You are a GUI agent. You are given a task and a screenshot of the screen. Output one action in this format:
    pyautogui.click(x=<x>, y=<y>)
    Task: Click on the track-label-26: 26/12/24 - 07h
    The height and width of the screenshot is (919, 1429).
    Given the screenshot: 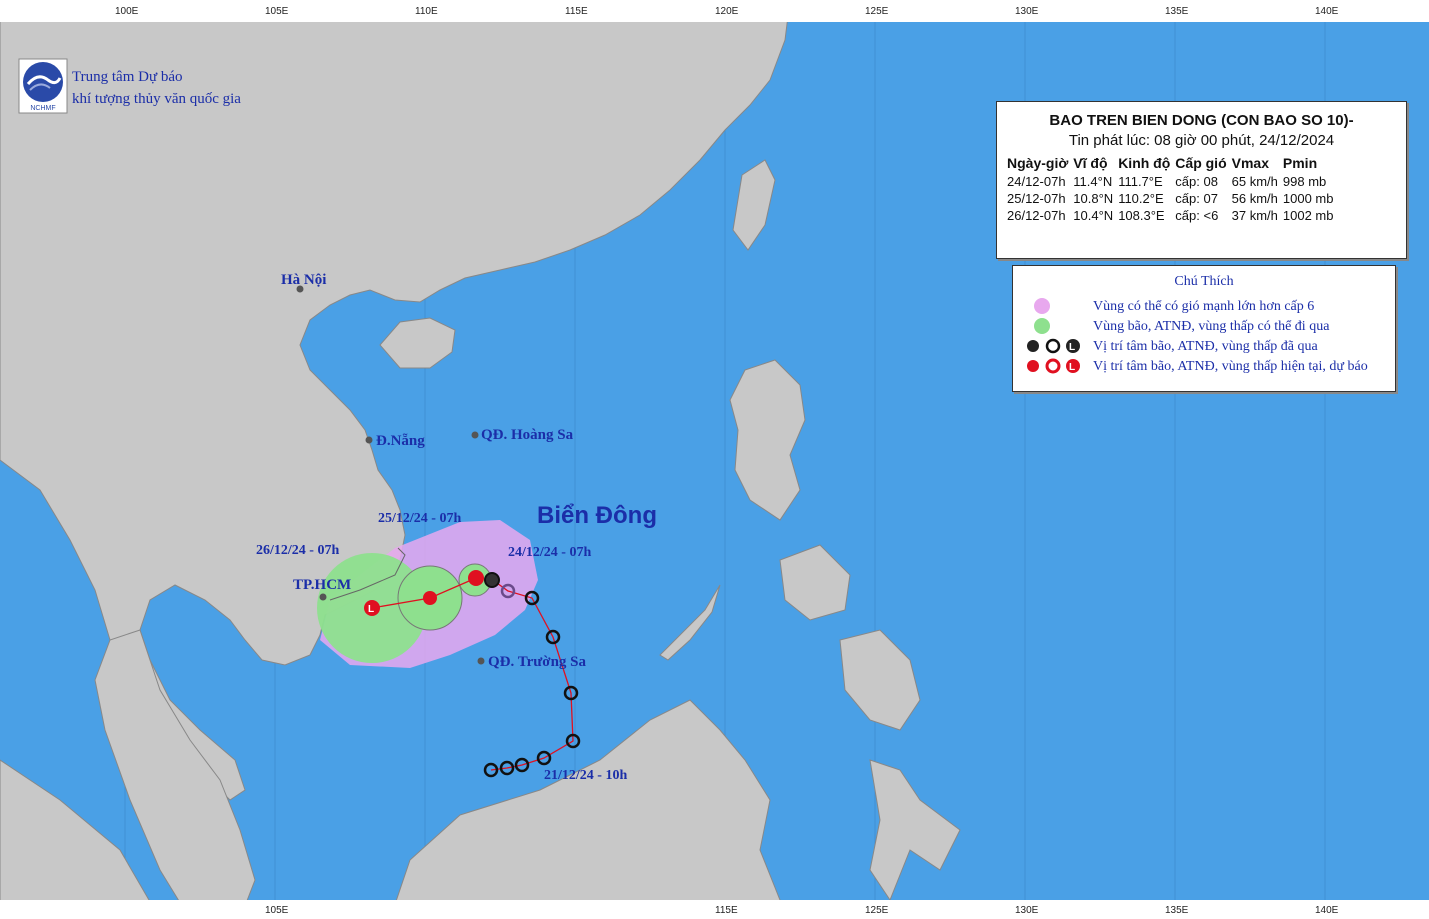 What is the action you would take?
    pyautogui.click(x=298, y=550)
    